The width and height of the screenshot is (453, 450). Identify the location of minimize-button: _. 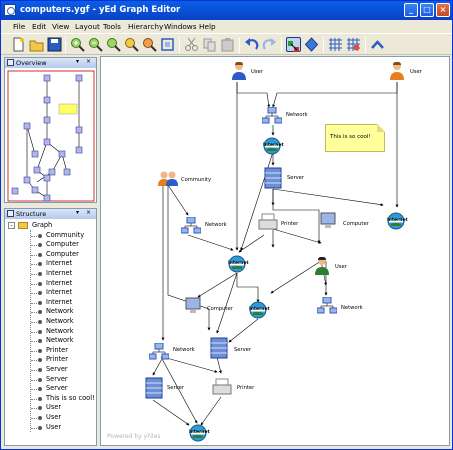
(411, 10).